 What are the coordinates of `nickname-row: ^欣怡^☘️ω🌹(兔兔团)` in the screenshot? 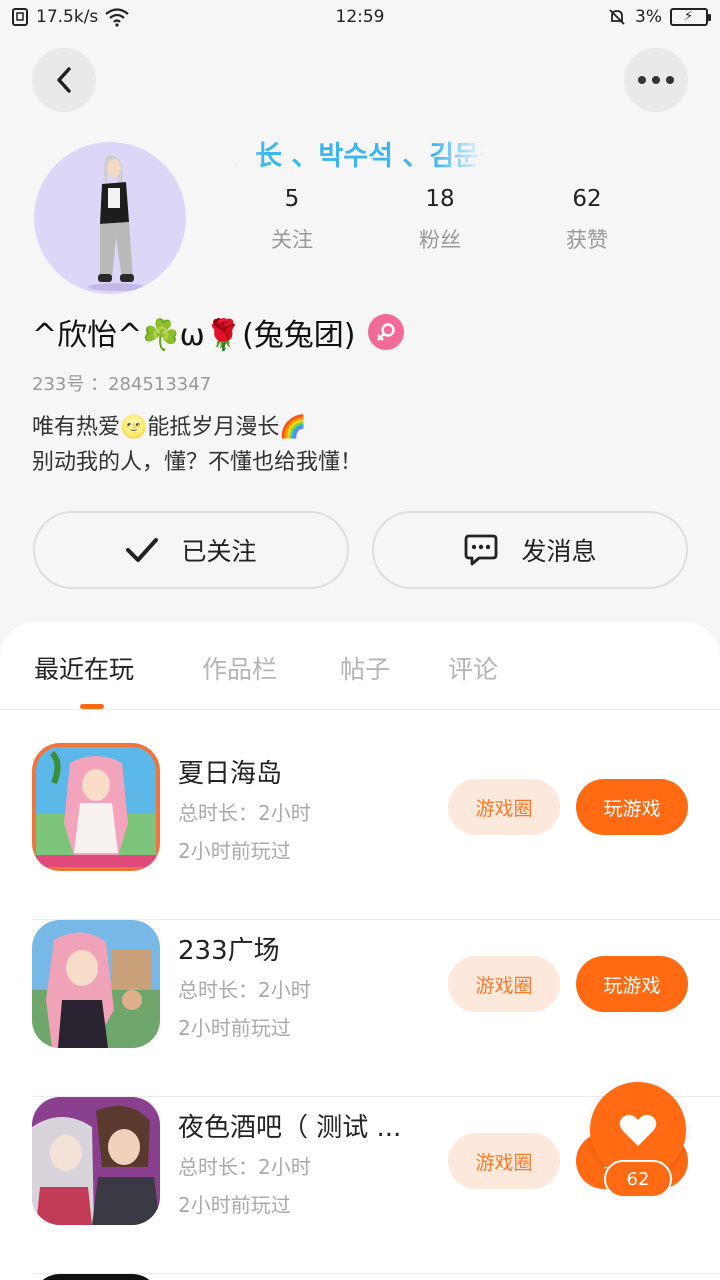 It's located at (218, 332).